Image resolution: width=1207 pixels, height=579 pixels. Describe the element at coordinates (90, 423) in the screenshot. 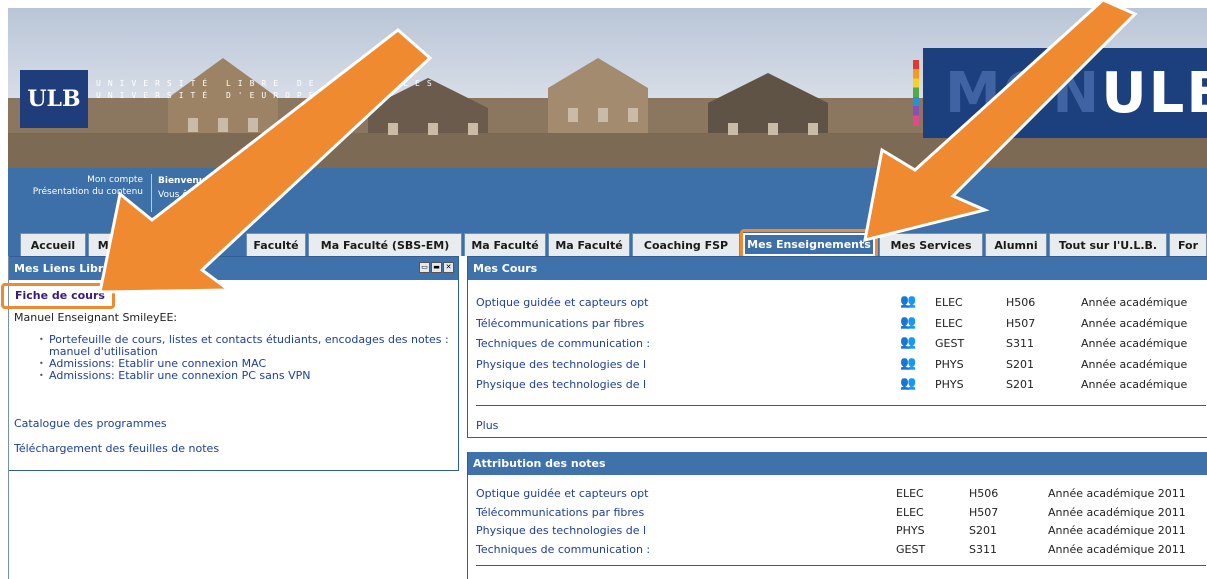

I see `catalogue-link: Catalogue des programmes` at that location.